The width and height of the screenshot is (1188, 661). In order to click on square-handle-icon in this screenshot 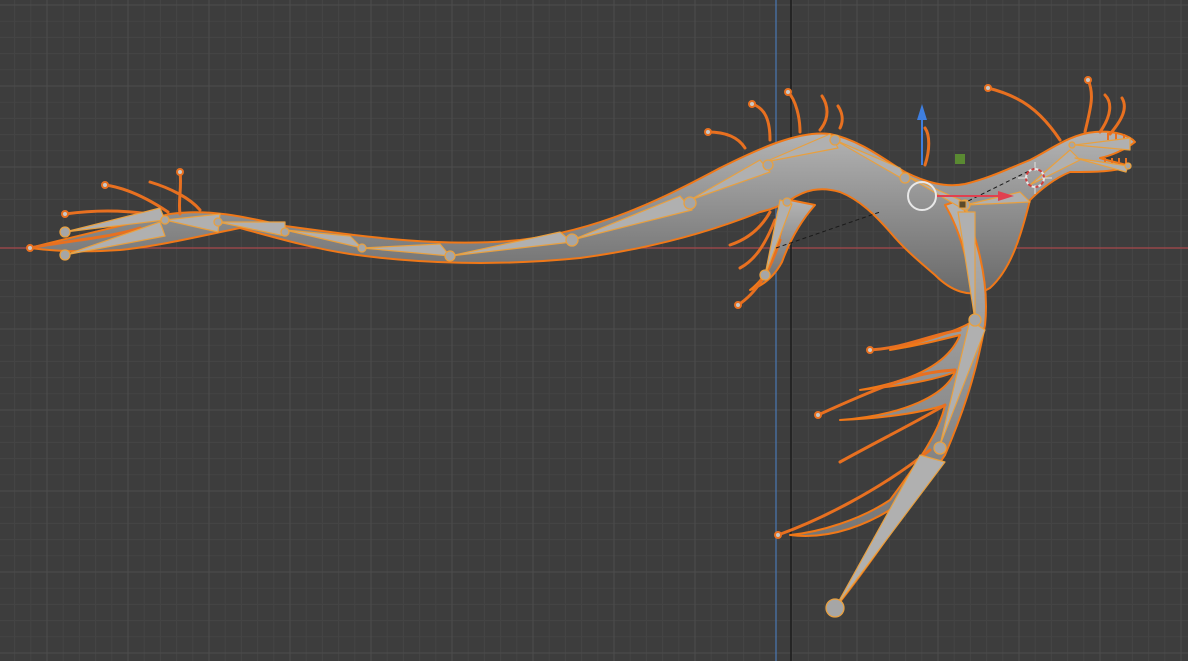, I will do `click(960, 159)`.